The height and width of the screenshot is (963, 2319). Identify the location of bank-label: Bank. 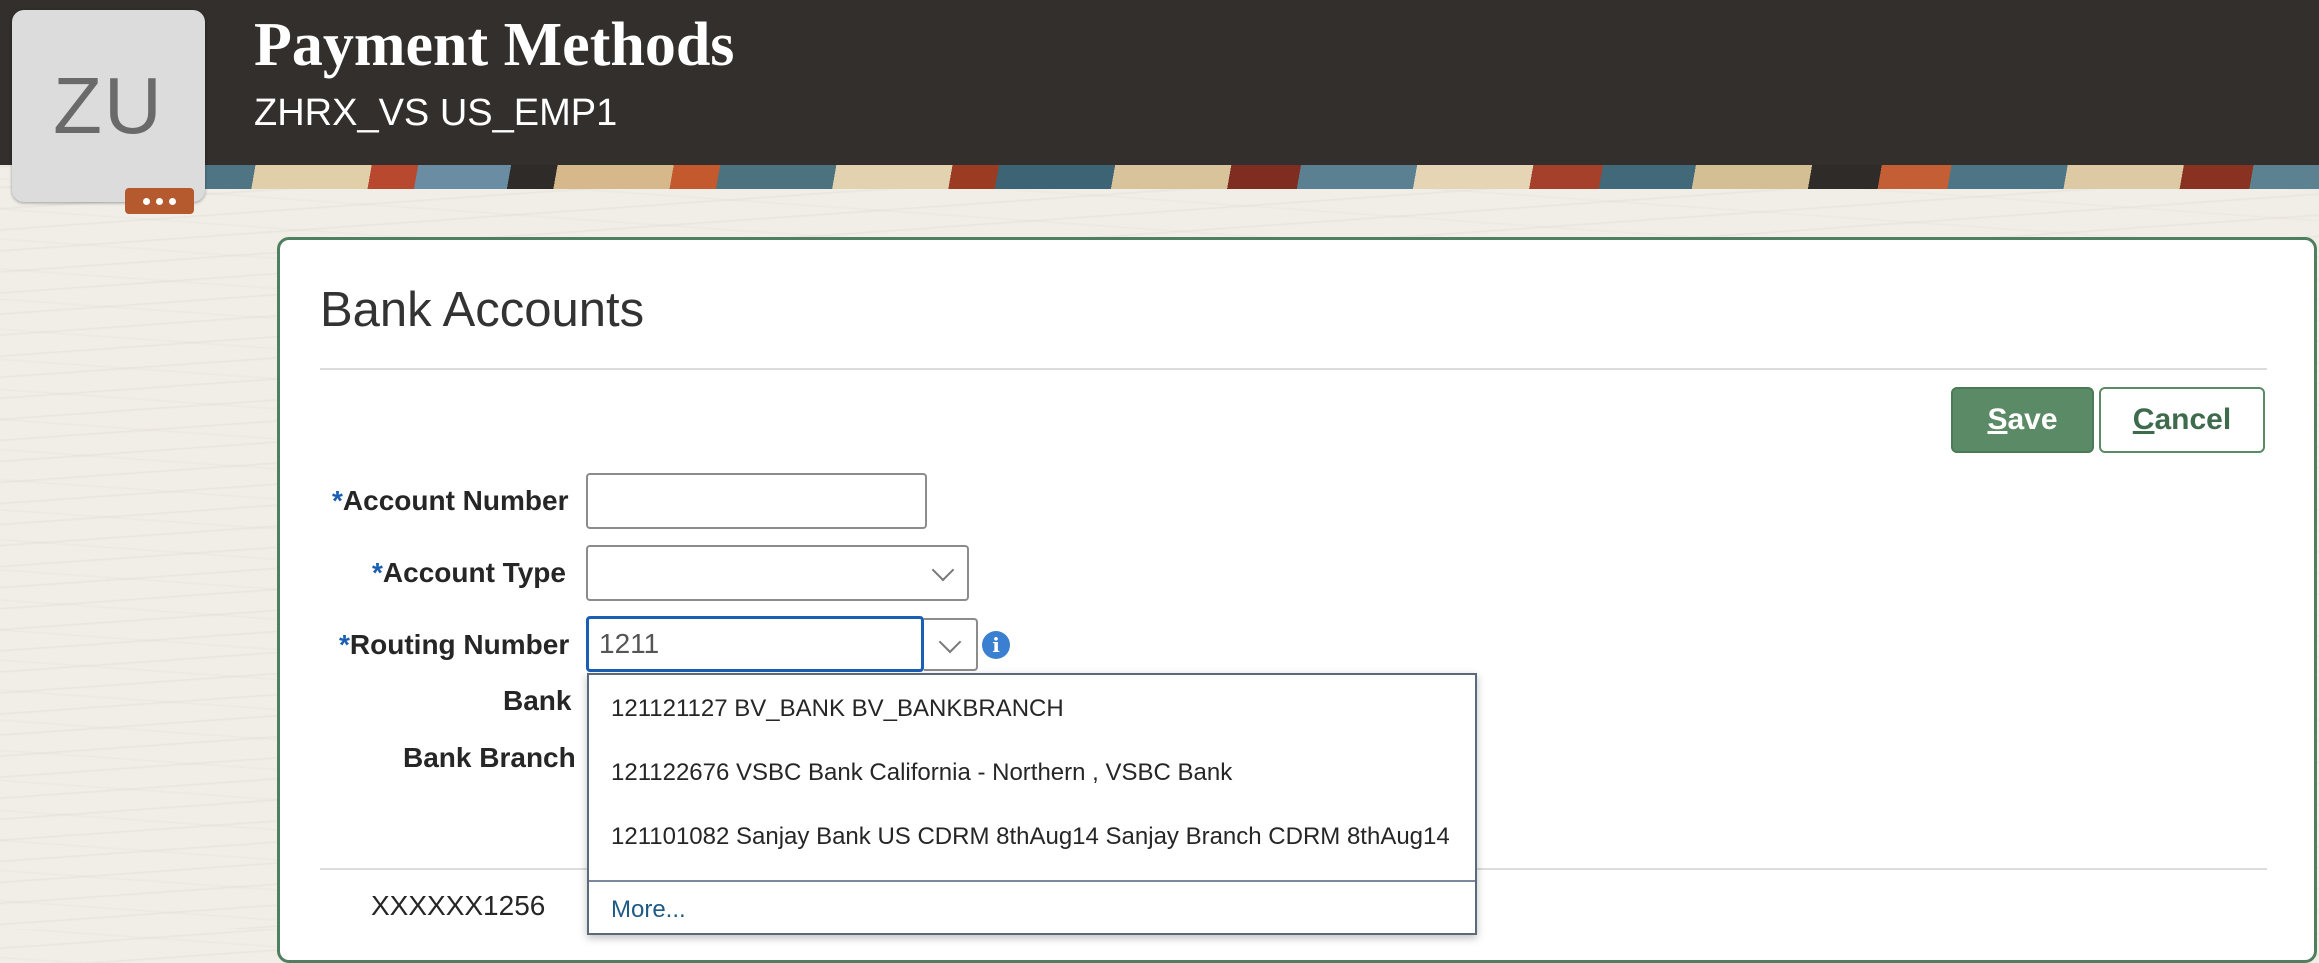
(537, 700).